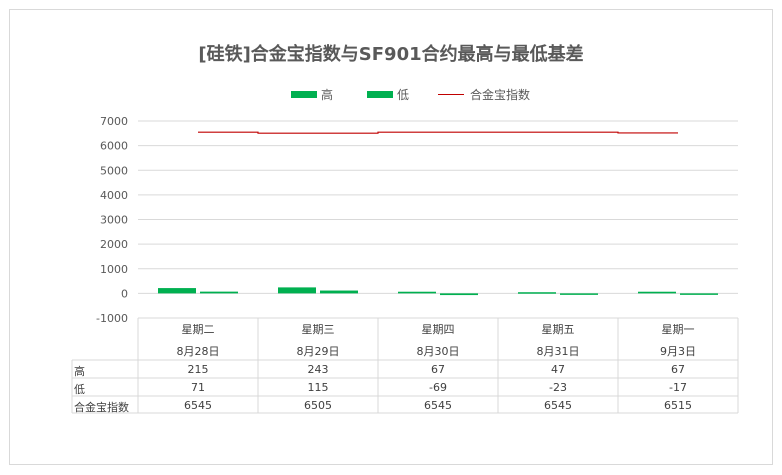 Image resolution: width=782 pixels, height=475 pixels. I want to click on table-value: -23, so click(558, 387).